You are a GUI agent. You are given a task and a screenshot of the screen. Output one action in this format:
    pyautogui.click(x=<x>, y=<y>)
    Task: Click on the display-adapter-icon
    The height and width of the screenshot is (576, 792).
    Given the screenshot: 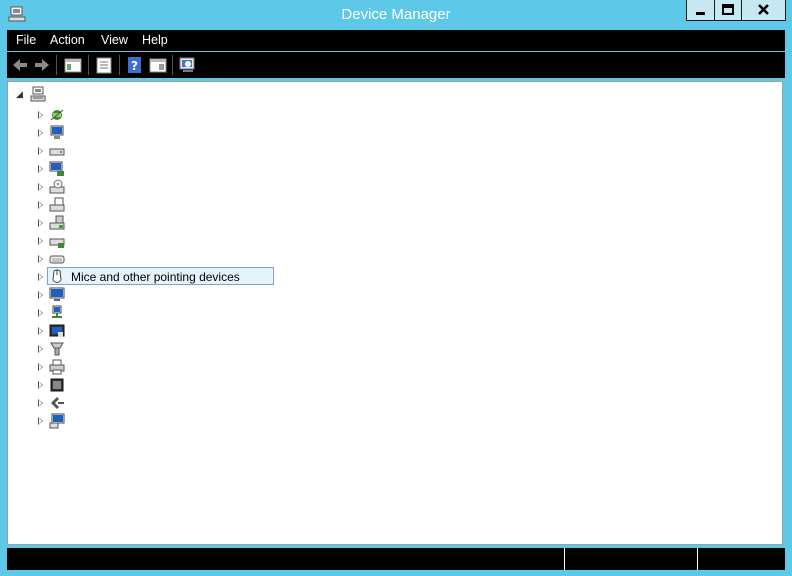 What is the action you would take?
    pyautogui.click(x=56, y=168)
    